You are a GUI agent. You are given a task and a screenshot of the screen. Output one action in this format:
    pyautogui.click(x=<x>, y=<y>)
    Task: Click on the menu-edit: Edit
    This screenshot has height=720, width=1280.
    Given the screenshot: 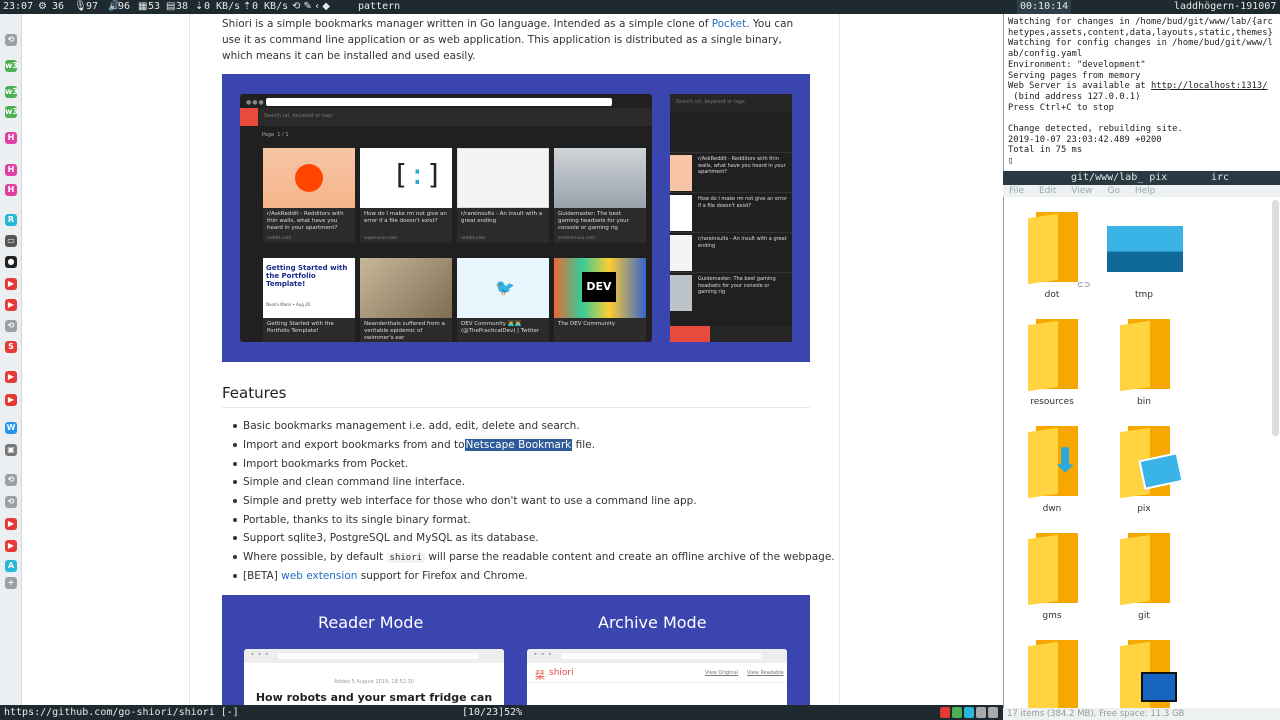 What is the action you would take?
    pyautogui.click(x=1047, y=191)
    